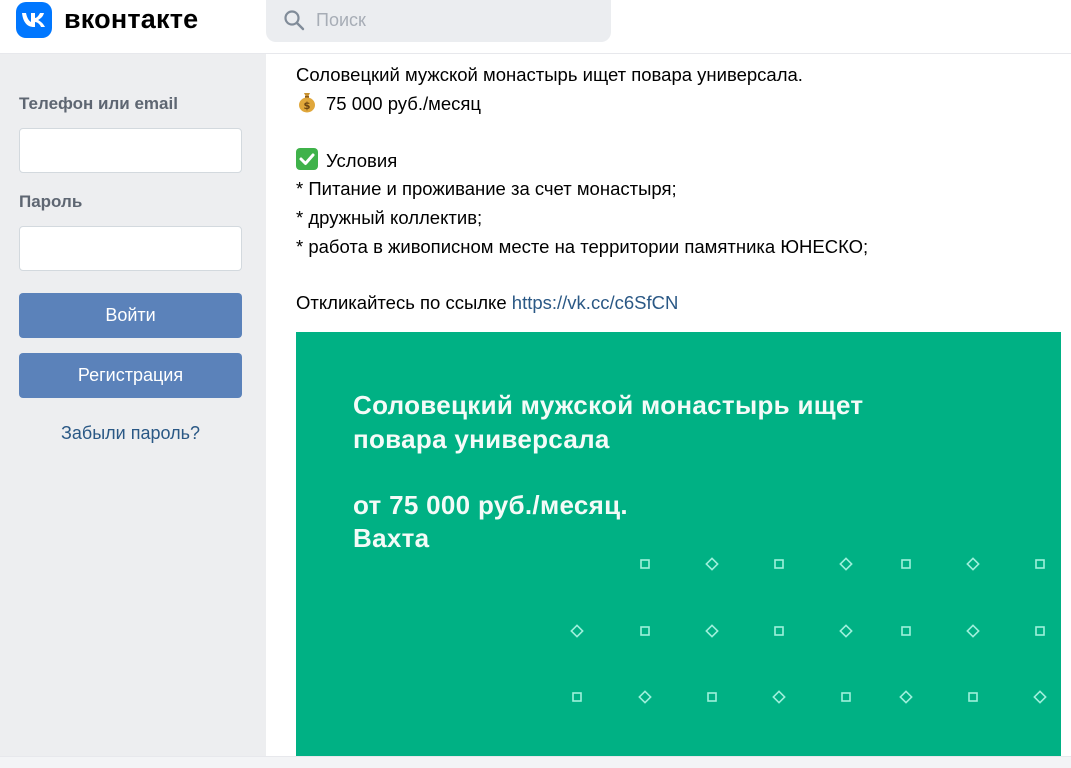 The height and width of the screenshot is (768, 1071). I want to click on search-input, so click(456, 20).